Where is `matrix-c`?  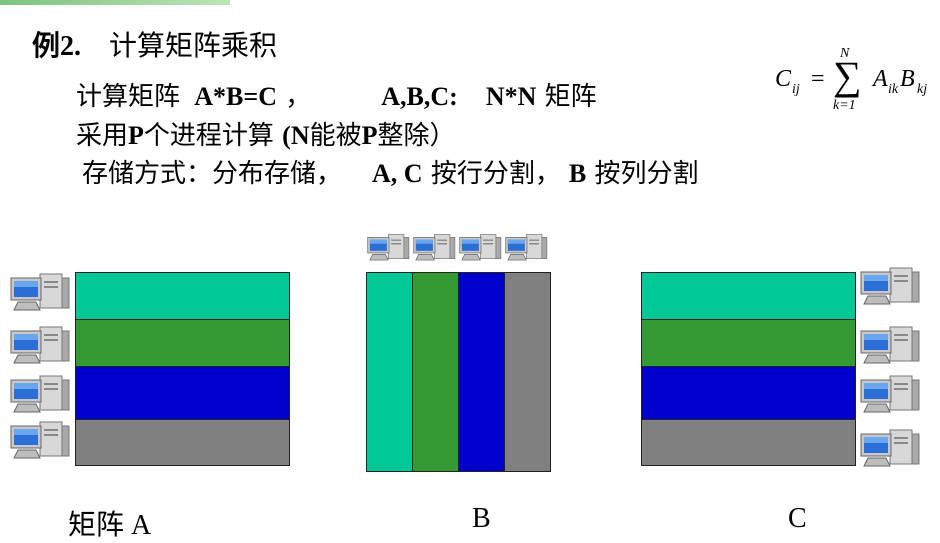
matrix-c is located at coordinates (748, 369).